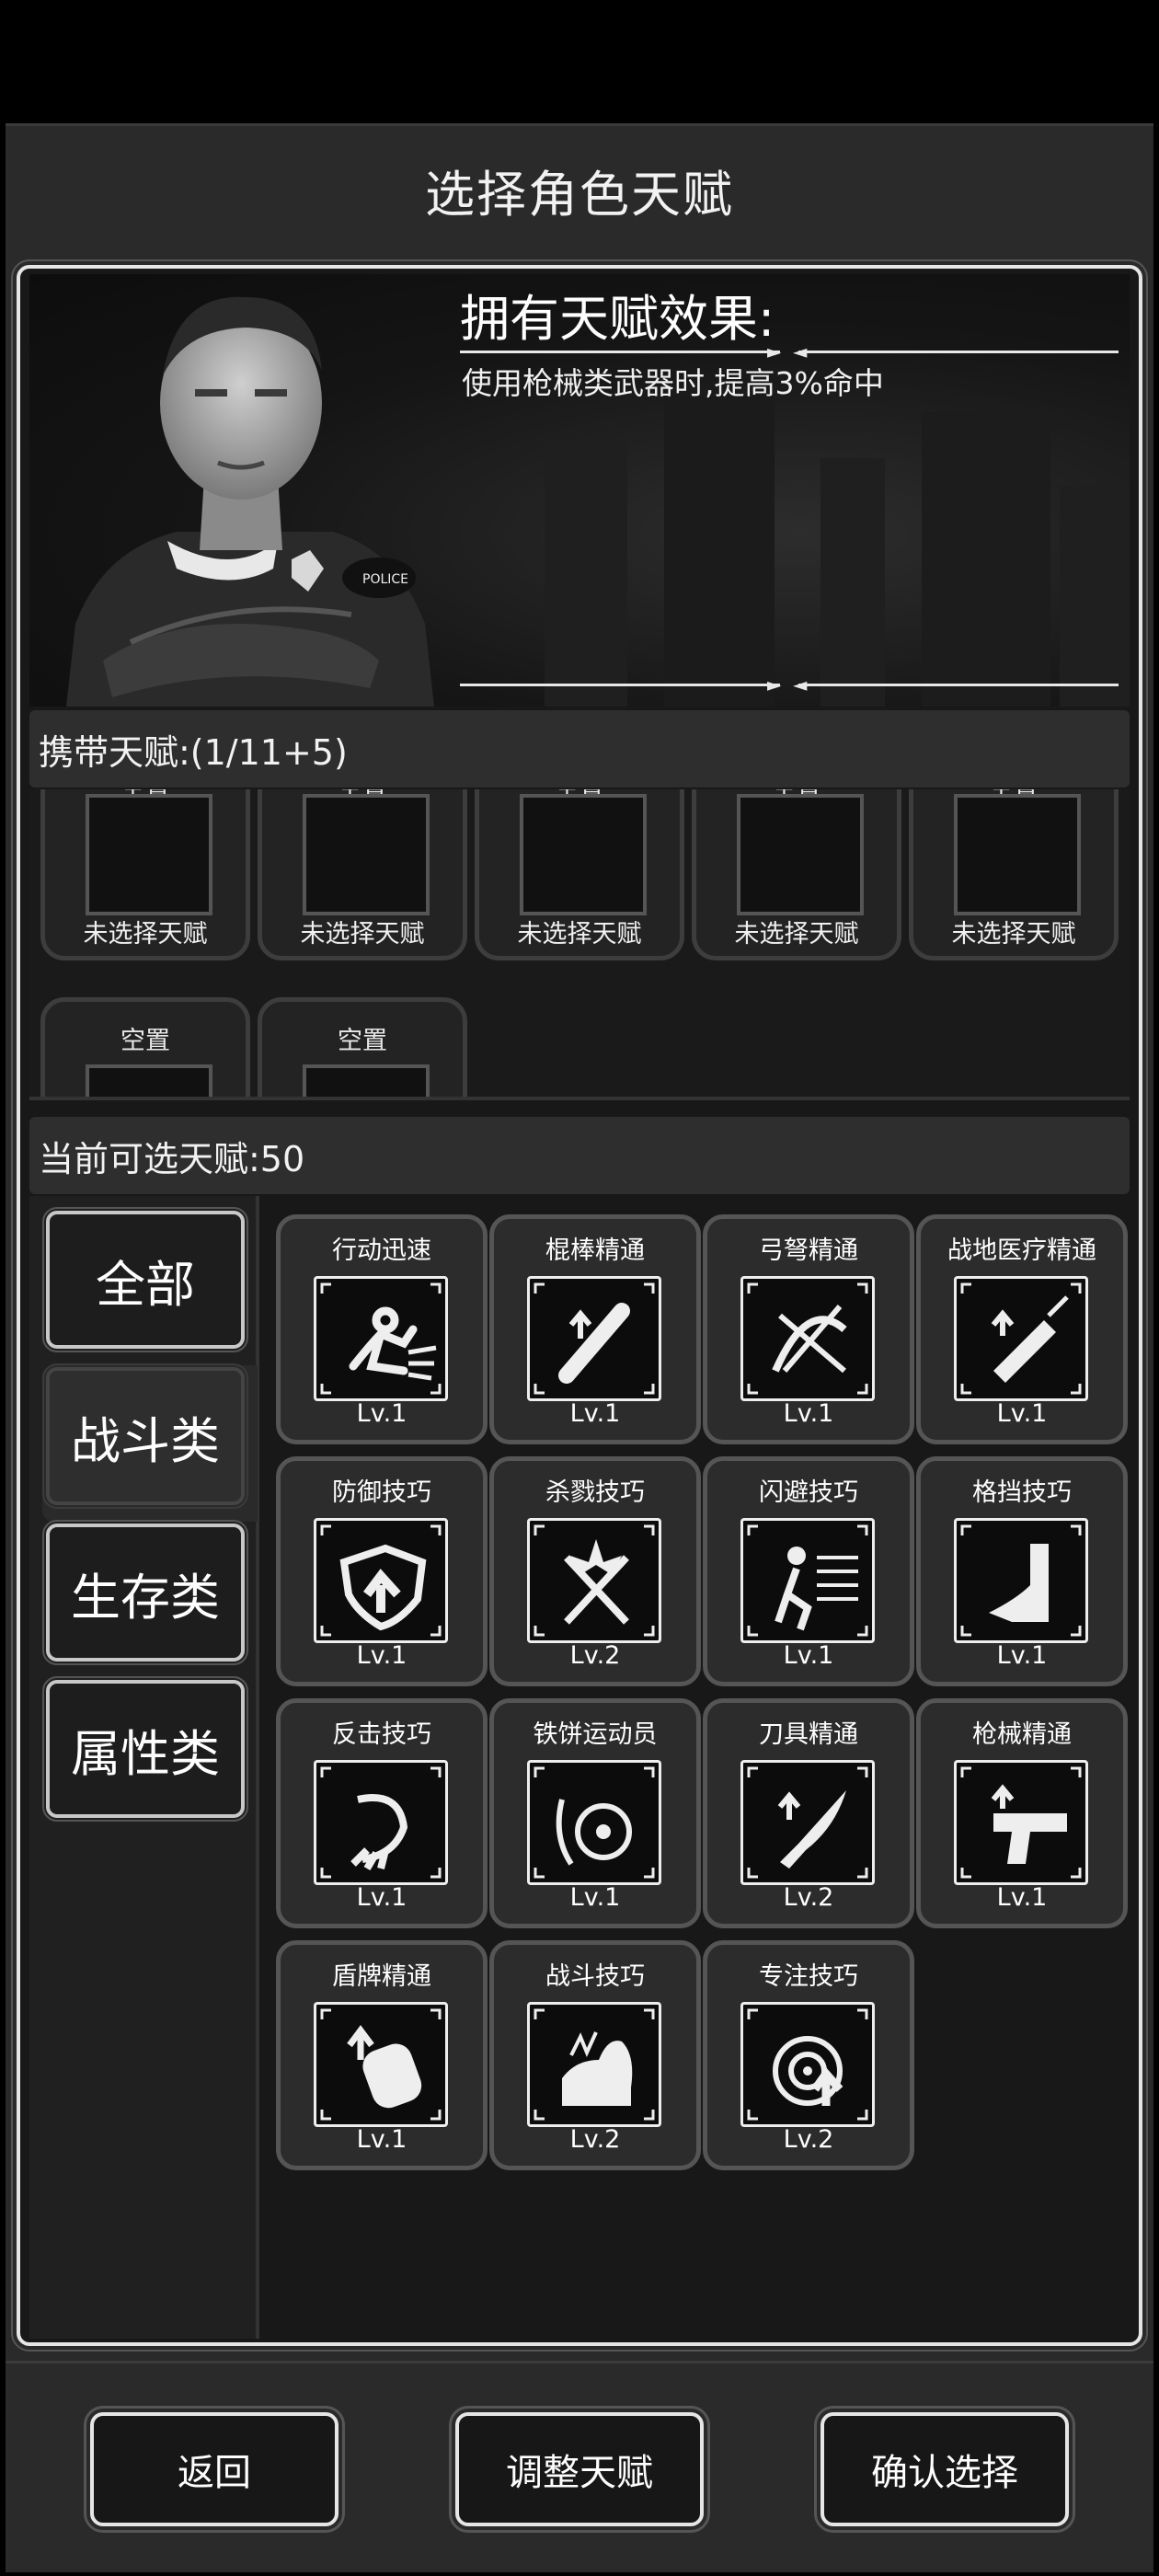 Image resolution: width=1159 pixels, height=2576 pixels. Describe the element at coordinates (807, 1822) in the screenshot. I see `machete-icon` at that location.